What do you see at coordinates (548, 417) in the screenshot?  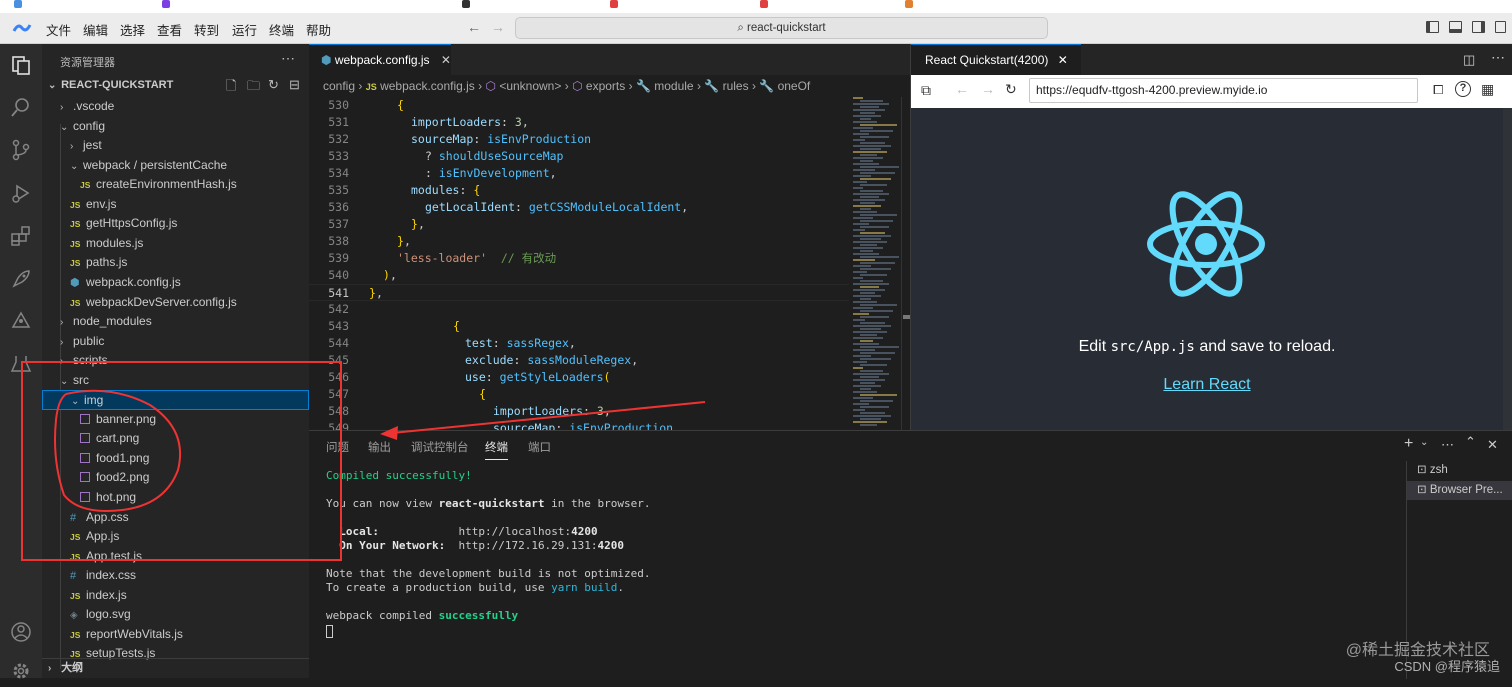 I see `annotation-arrow` at bounding box center [548, 417].